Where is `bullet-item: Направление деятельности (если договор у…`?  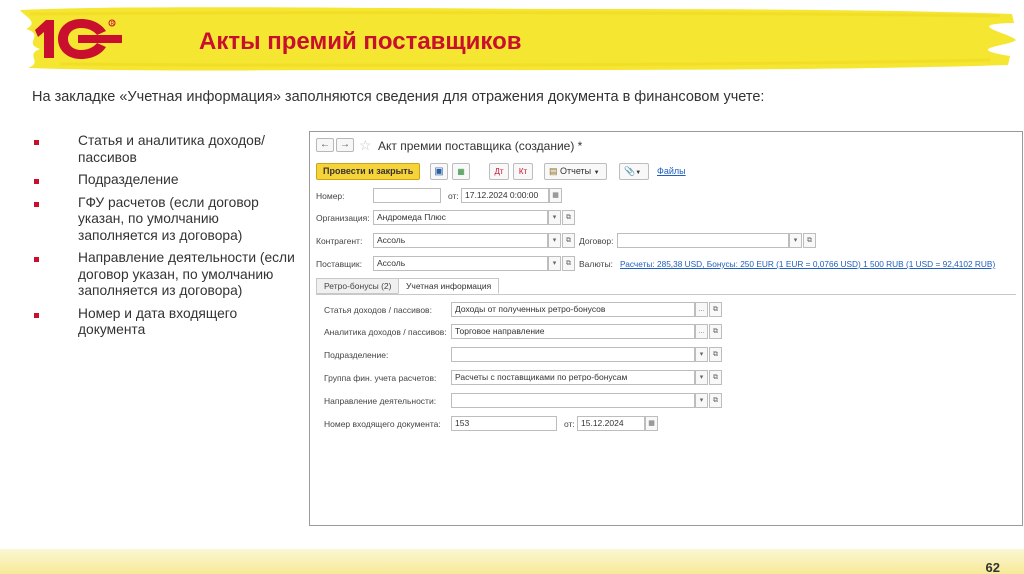 bullet-item: Направление деятельности (если договор у… is located at coordinates (165, 275).